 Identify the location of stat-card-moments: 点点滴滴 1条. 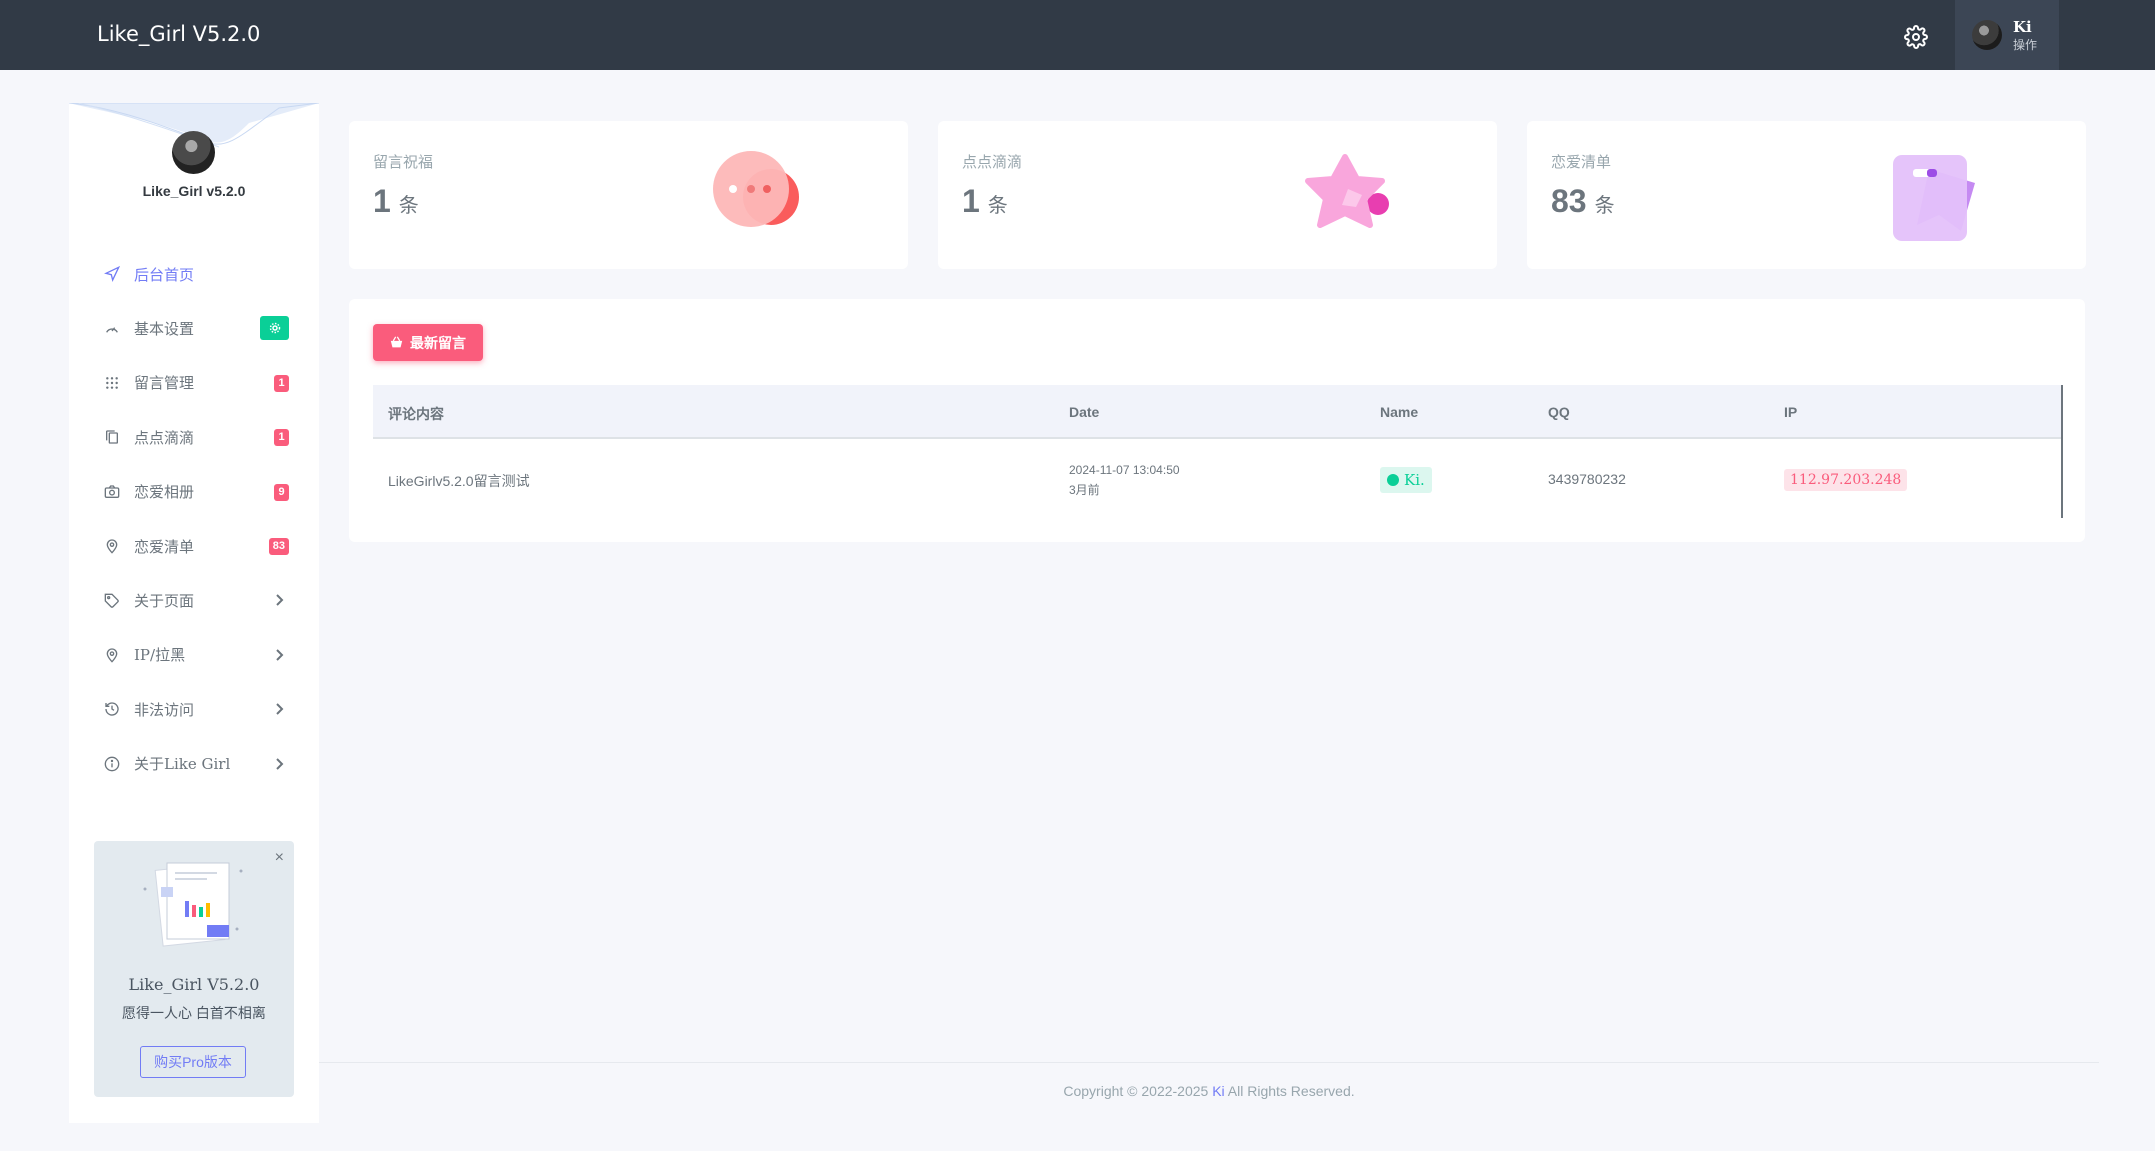
(1217, 195).